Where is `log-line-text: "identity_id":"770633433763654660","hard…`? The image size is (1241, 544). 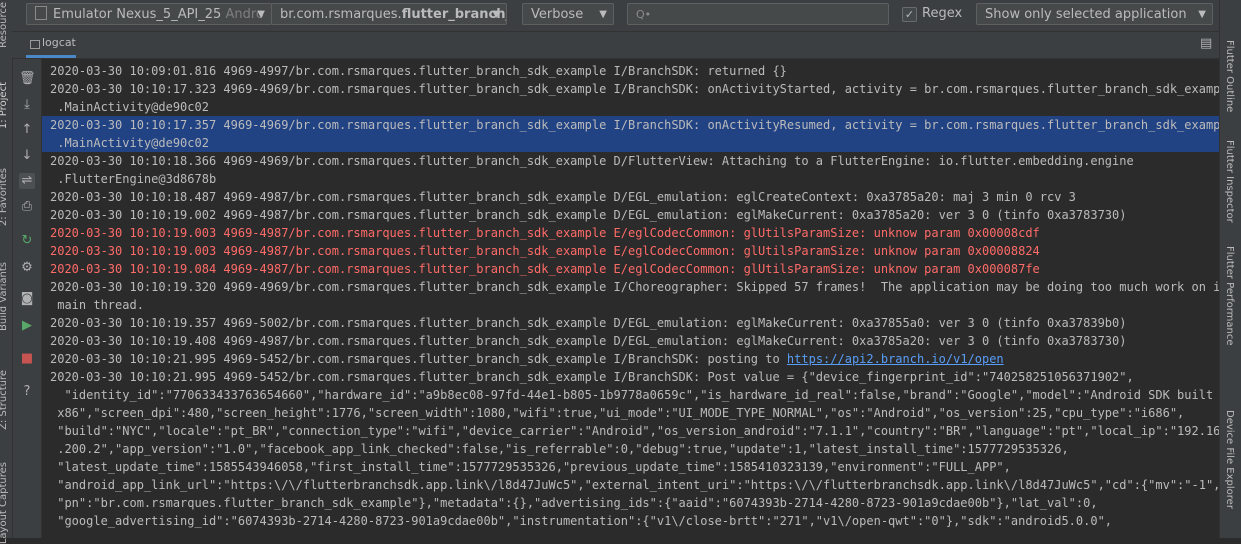
log-line-text: "identity_id":"770633433763654660","hard… is located at coordinates (634, 395).